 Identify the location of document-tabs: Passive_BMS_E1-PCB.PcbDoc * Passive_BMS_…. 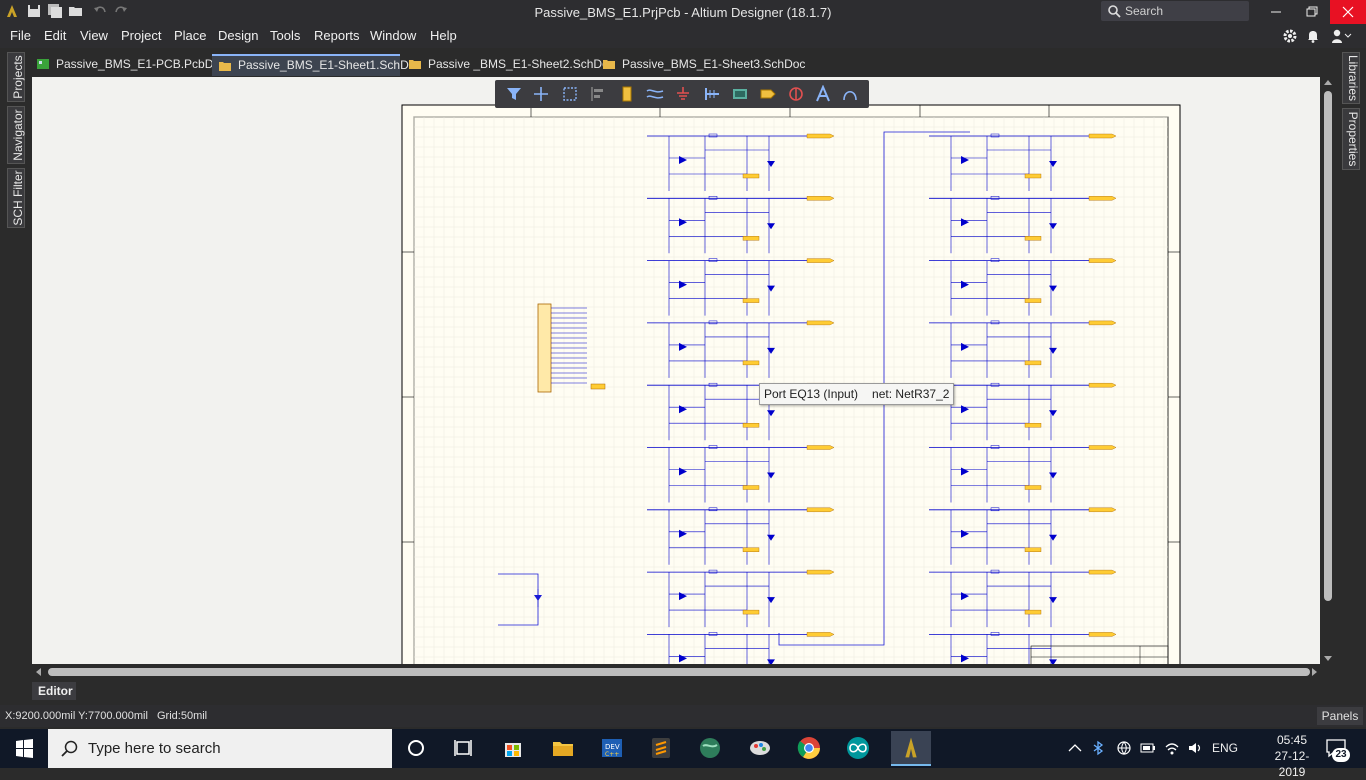
(683, 64).